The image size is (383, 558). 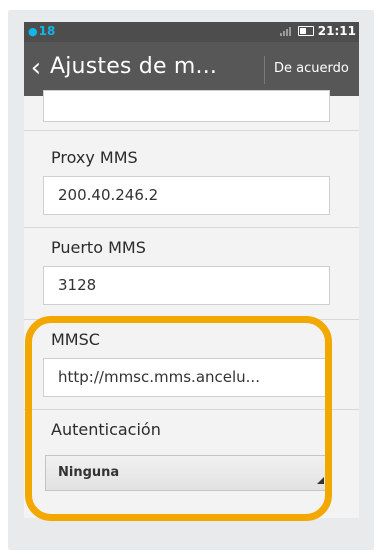 I want to click on puerto-mms-input: 3128, so click(x=186, y=285).